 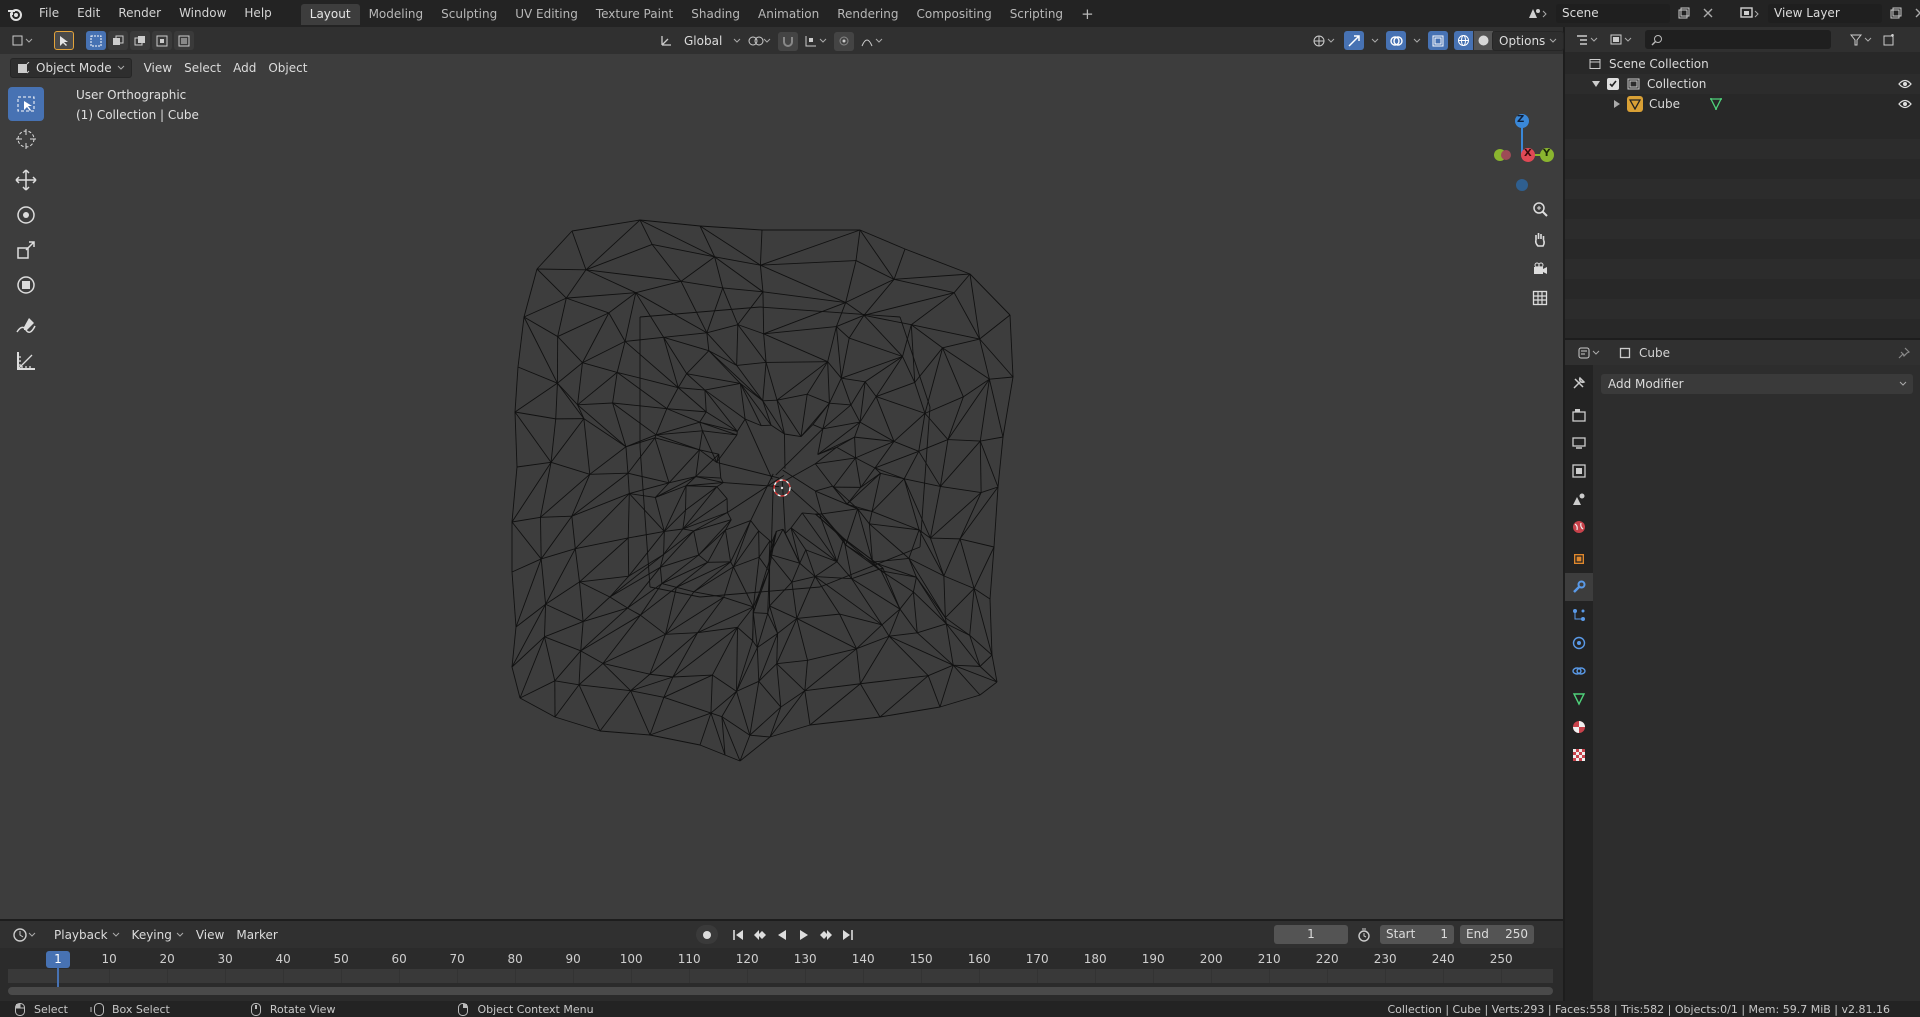 What do you see at coordinates (396, 14) in the screenshot?
I see `tab-modeling: Modeling` at bounding box center [396, 14].